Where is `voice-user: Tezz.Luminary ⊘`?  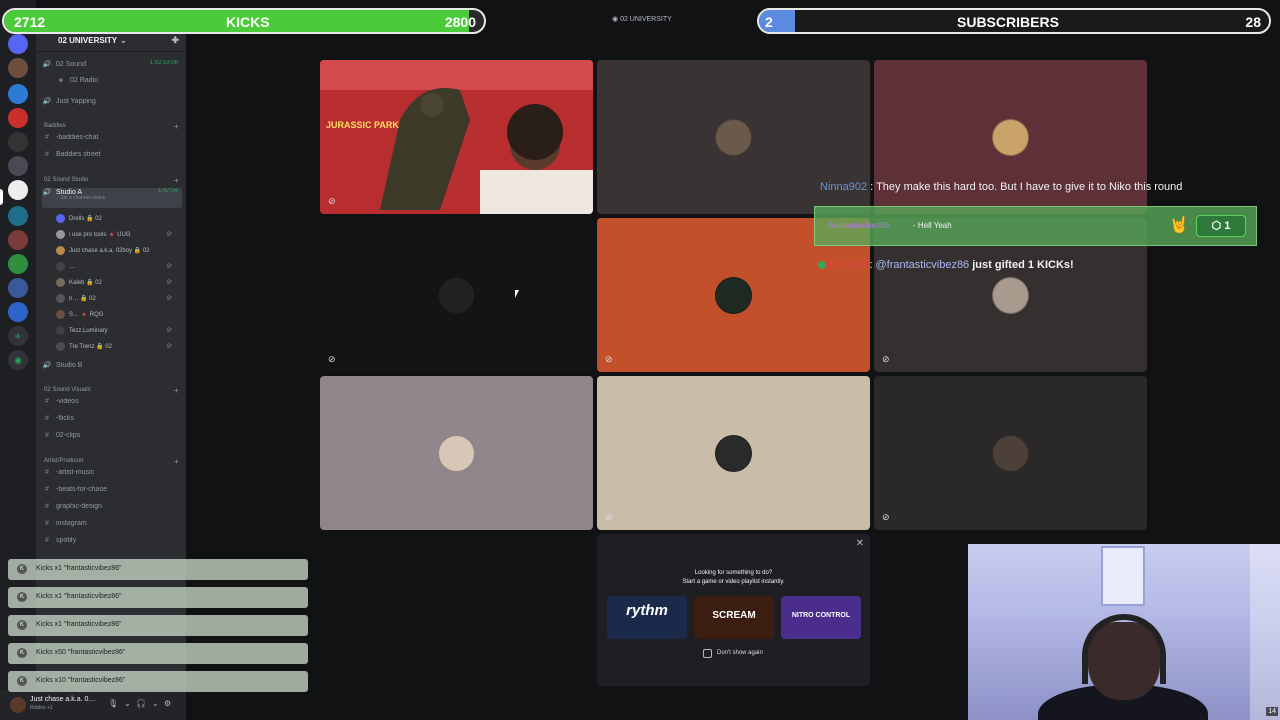
voice-user: Tezz.Luminary ⊘ is located at coordinates (116, 333).